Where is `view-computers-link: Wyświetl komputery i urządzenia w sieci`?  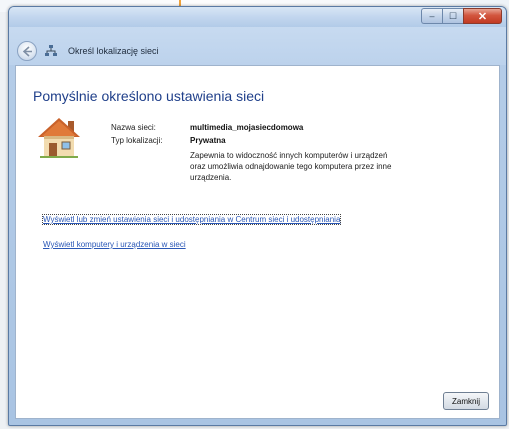 view-computers-link: Wyświetl komputery i urządzenia w sieci is located at coordinates (114, 244).